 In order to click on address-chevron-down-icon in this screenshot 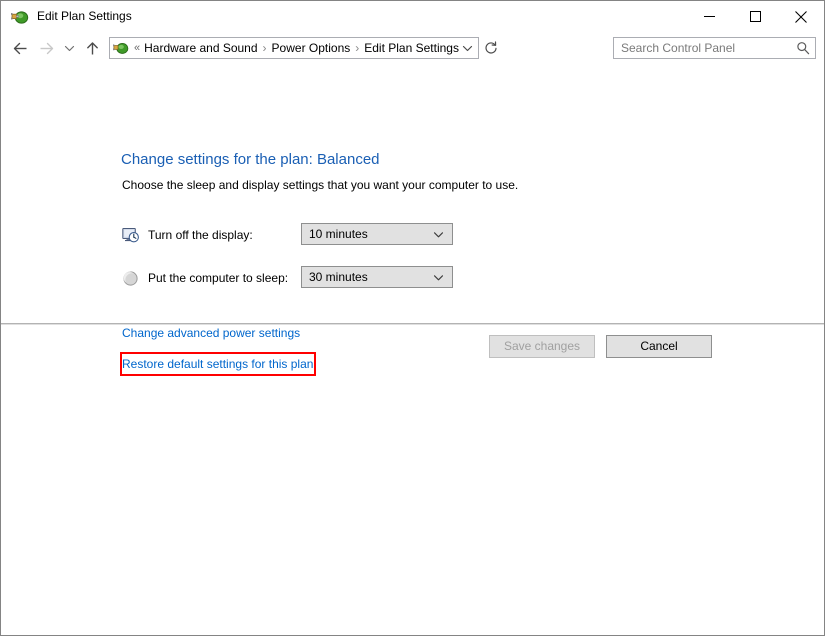, I will do `click(467, 48)`.